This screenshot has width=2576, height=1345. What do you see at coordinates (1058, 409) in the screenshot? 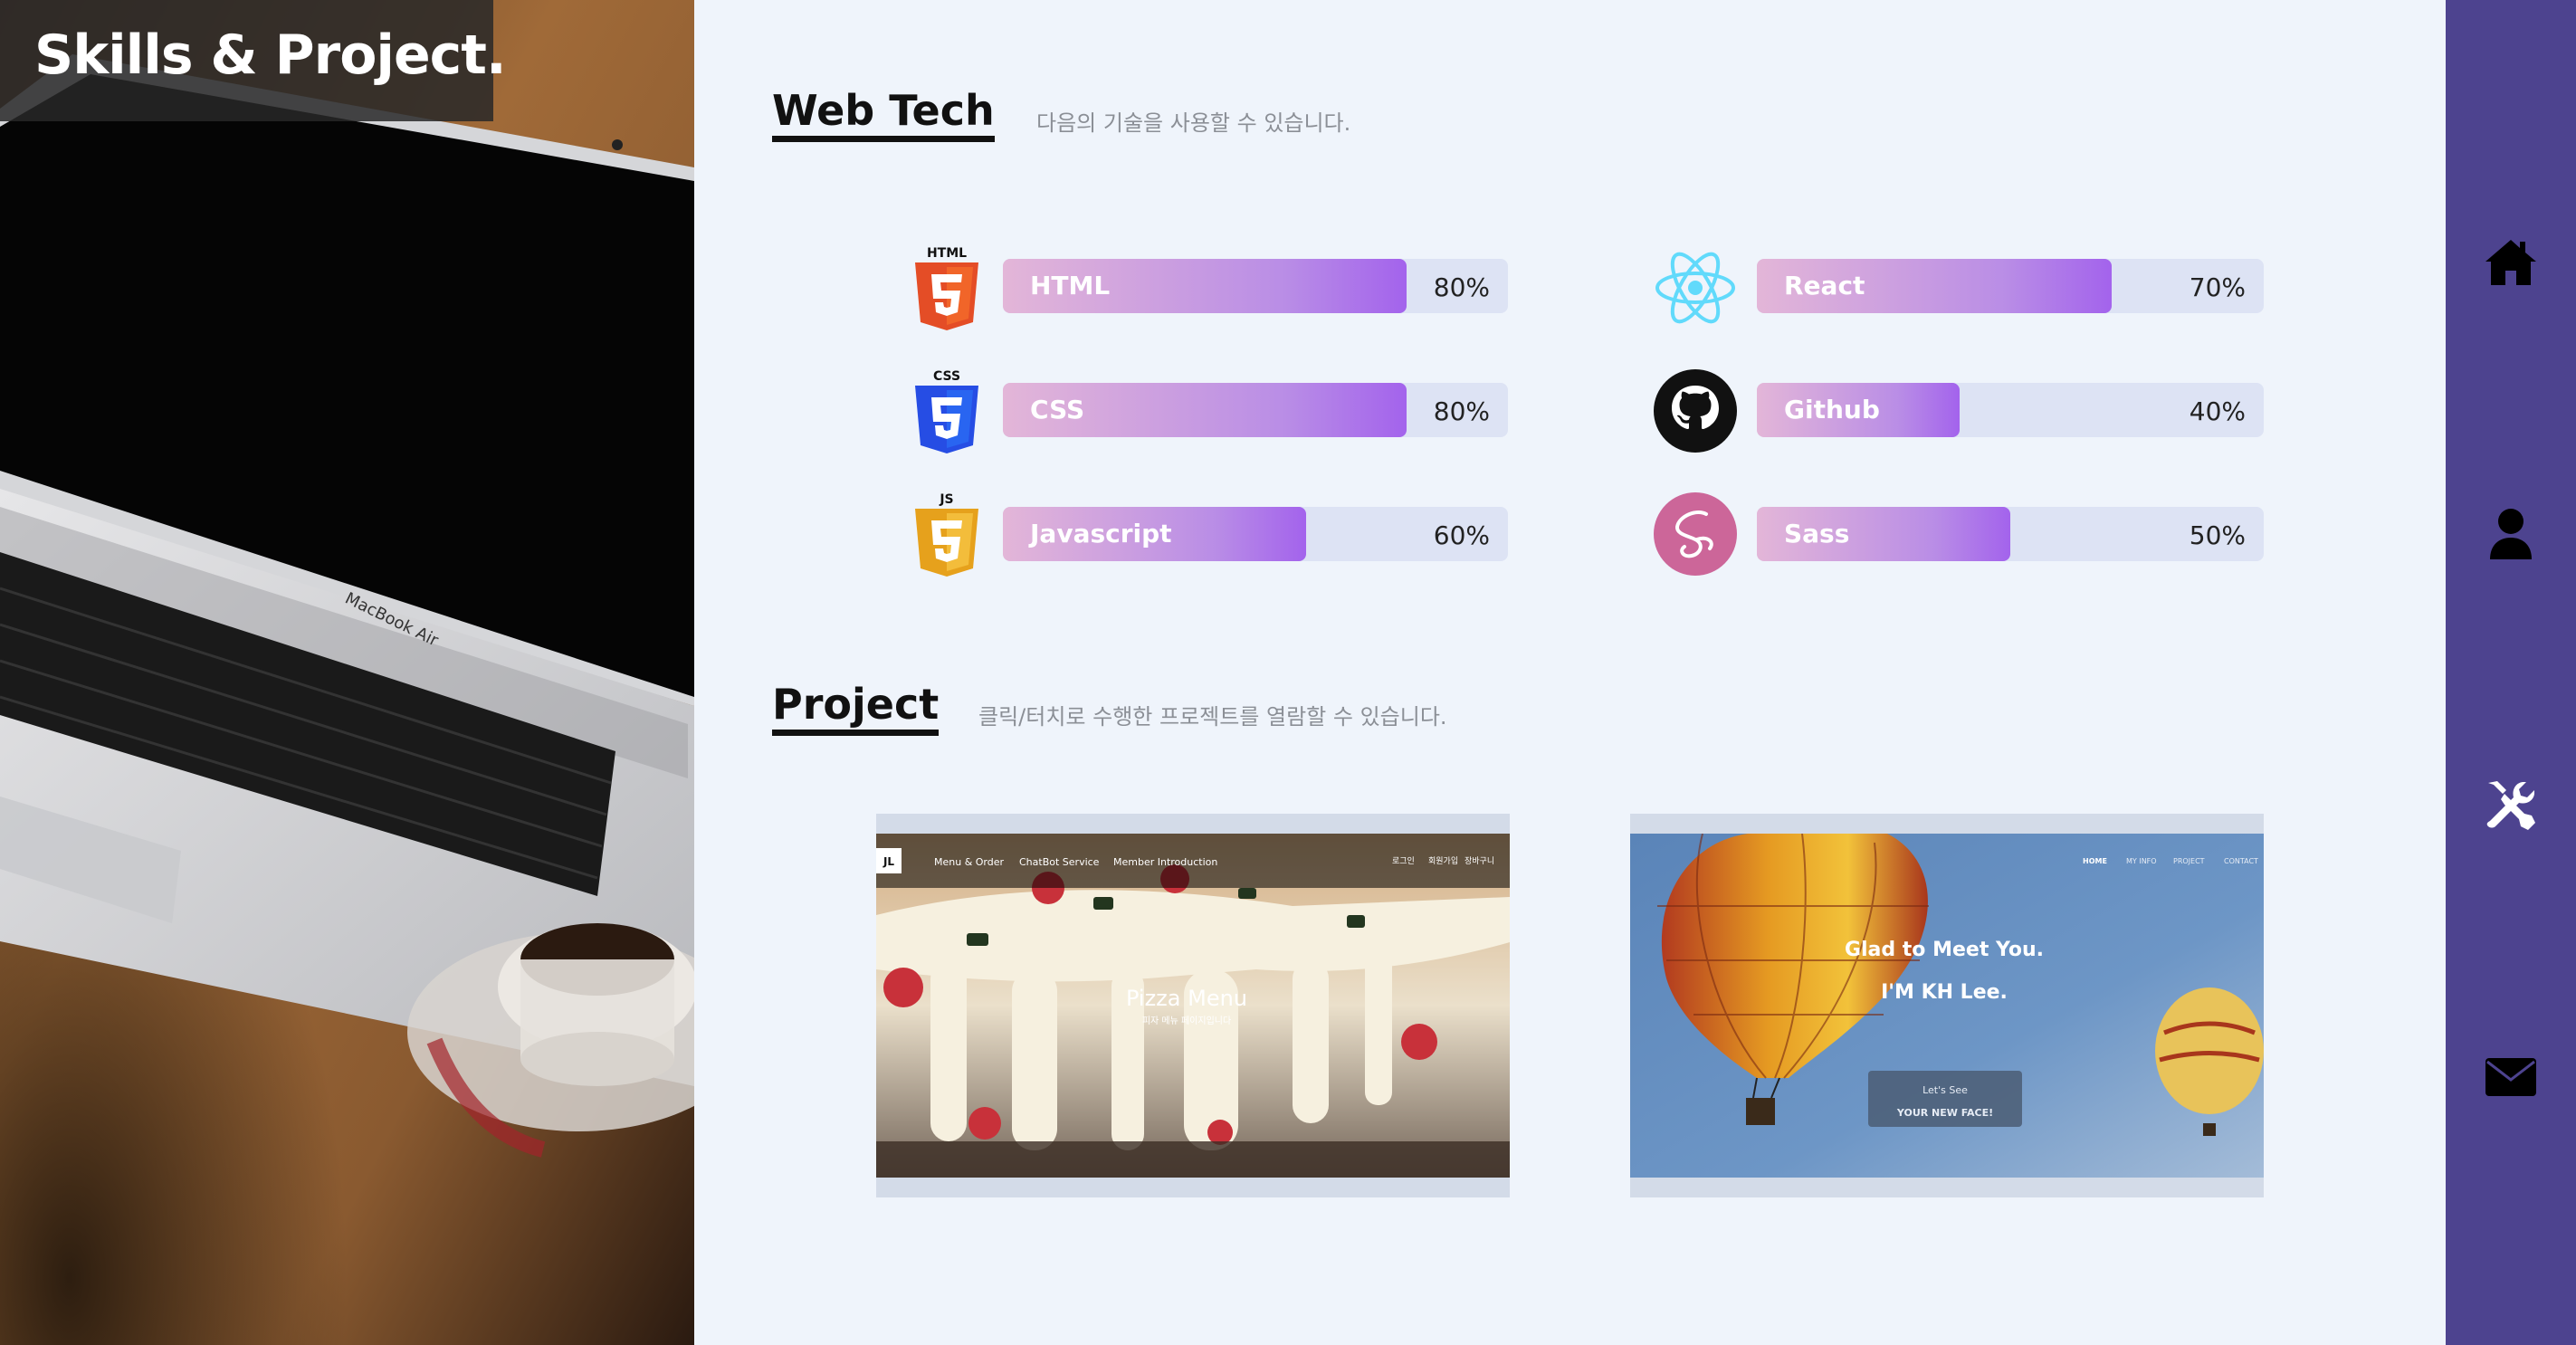
I see `skill-name: CSS` at bounding box center [1058, 409].